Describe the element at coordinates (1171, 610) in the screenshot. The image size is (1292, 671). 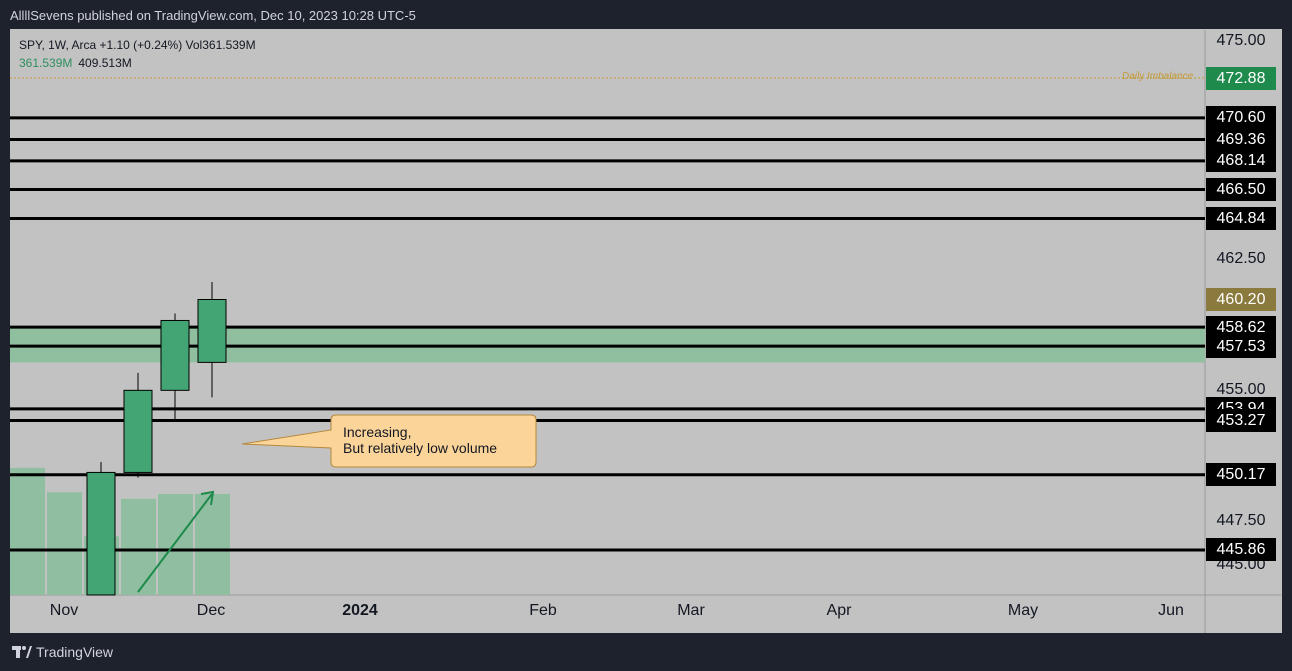
I see `x-tick-label: Jun` at that location.